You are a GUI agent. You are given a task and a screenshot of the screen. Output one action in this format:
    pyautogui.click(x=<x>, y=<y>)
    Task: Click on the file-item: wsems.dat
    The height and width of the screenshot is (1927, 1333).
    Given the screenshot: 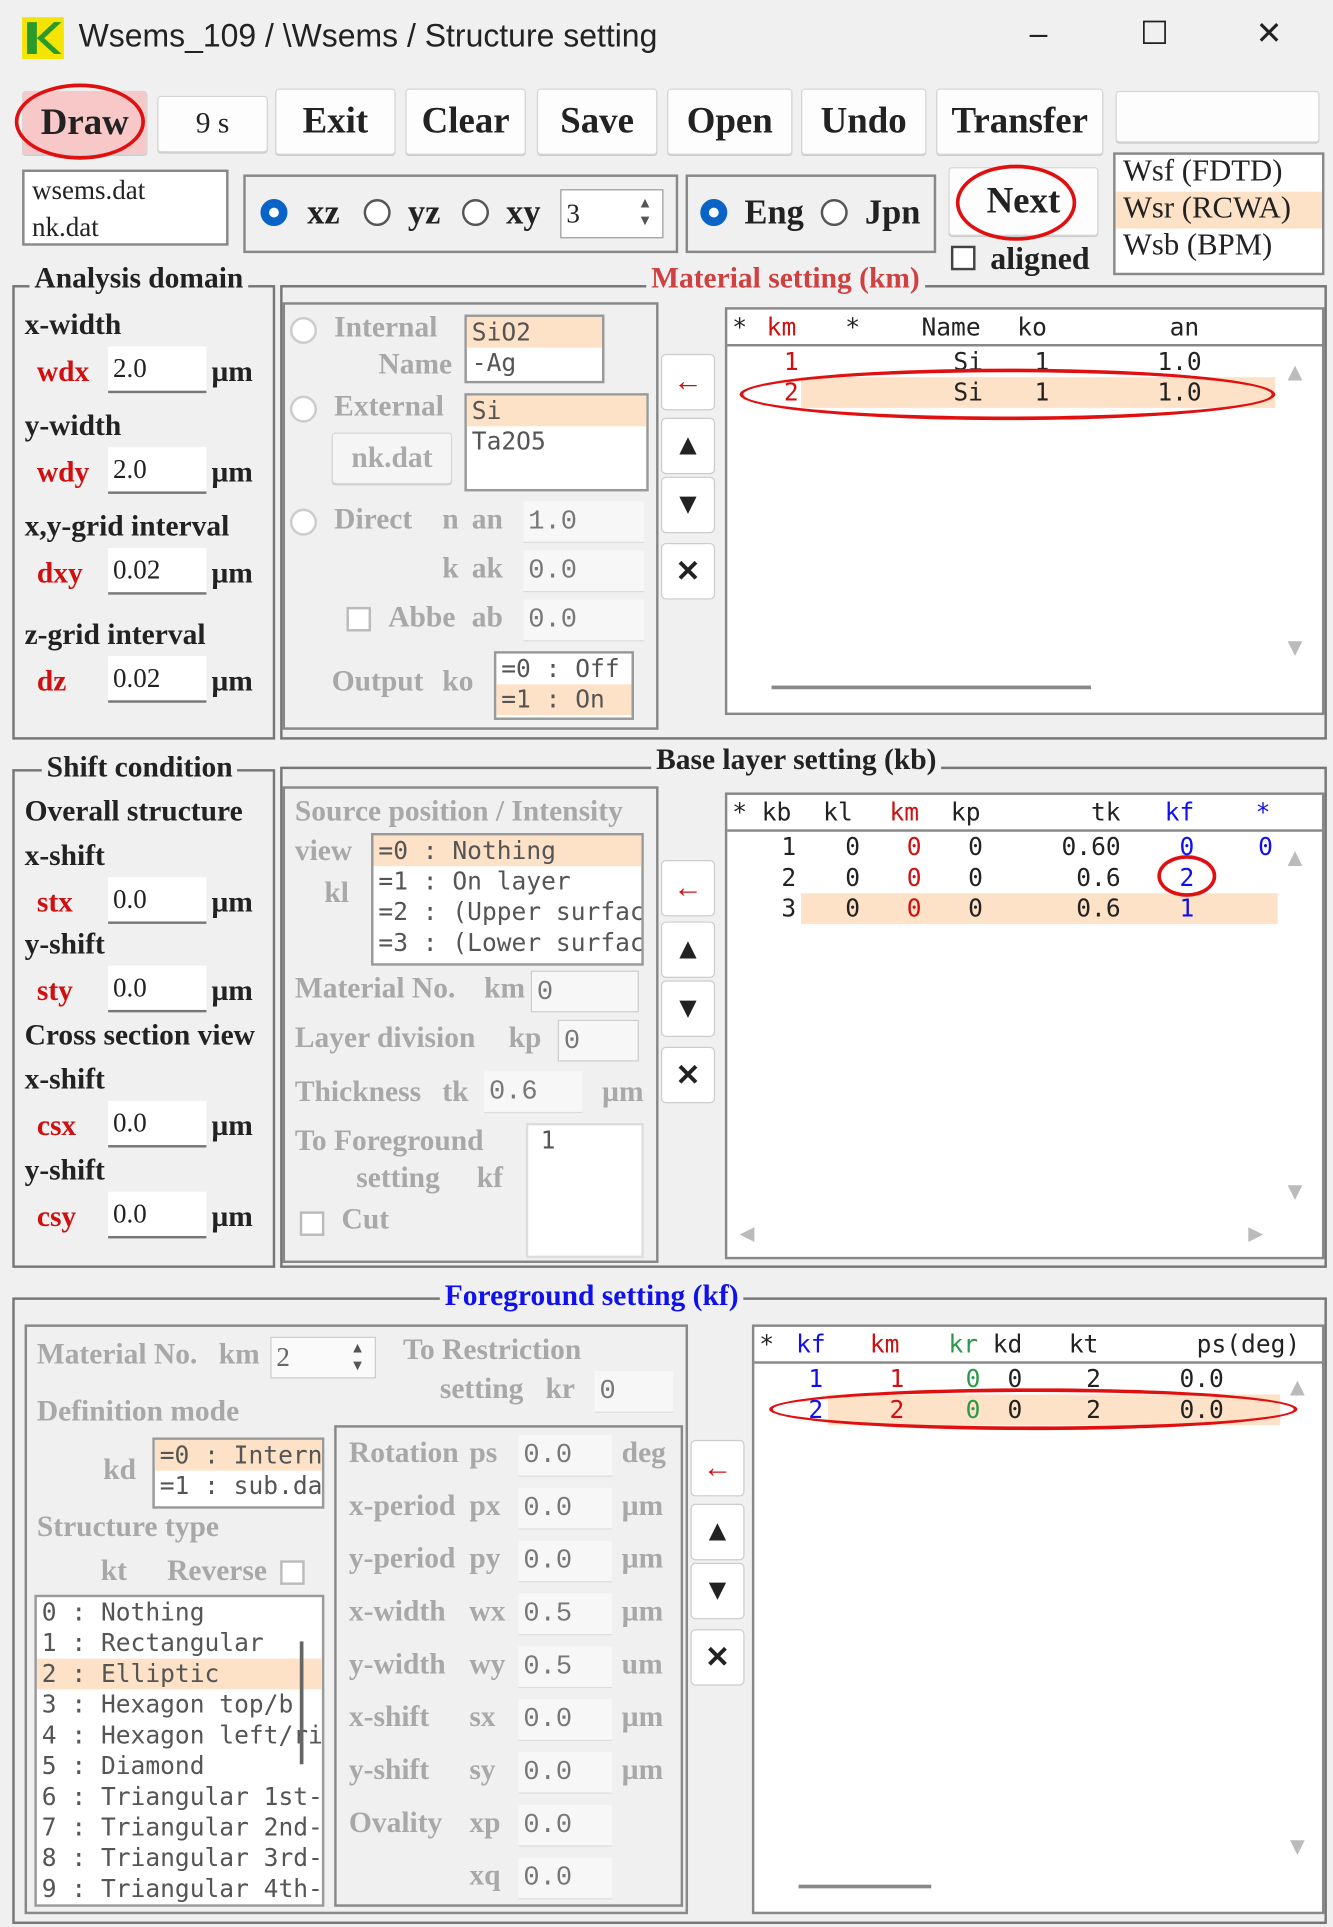 What is the action you would take?
    pyautogui.click(x=129, y=190)
    